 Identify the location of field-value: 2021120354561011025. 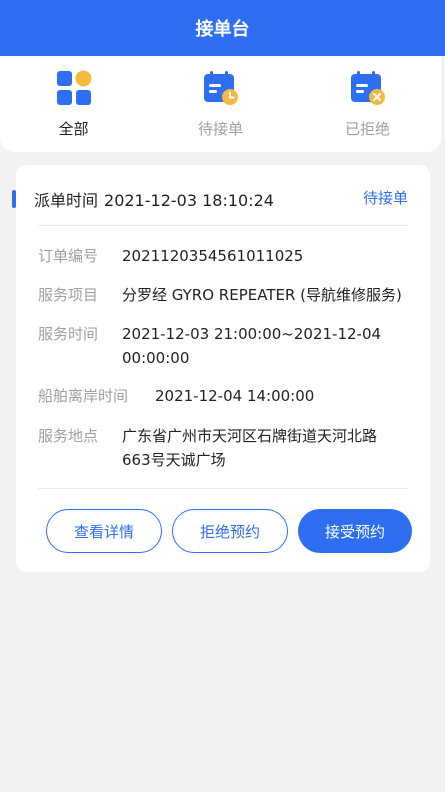
(213, 256).